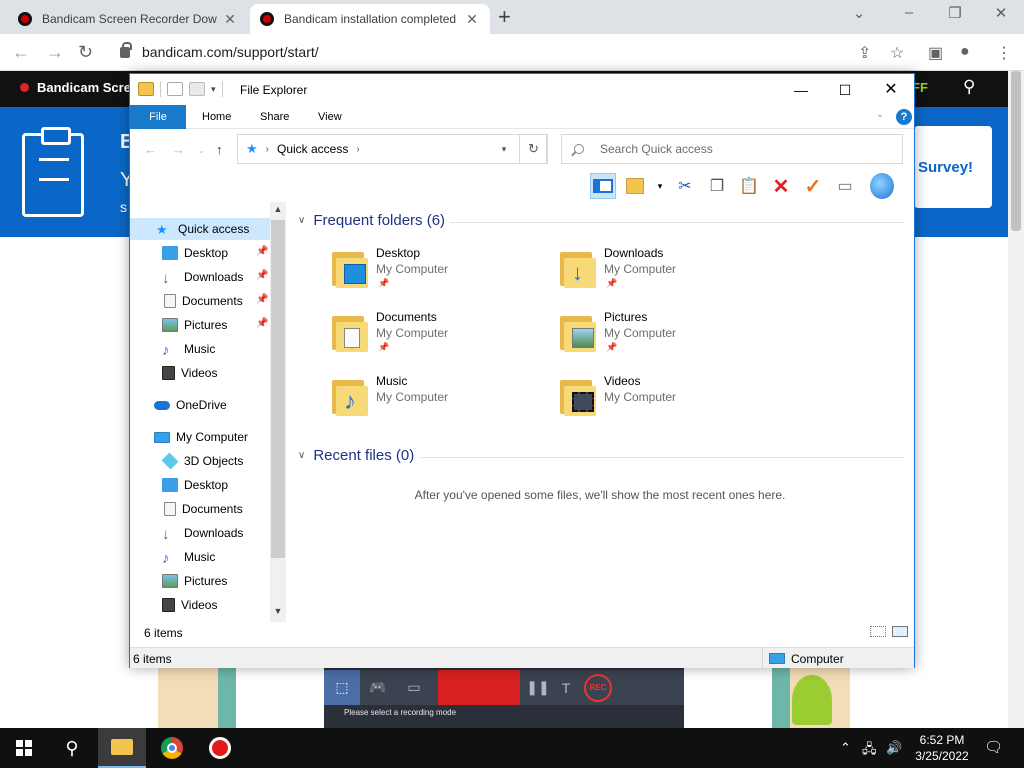  Describe the element at coordinates (717, 186) in the screenshot. I see `copy-icon: ❐` at that location.